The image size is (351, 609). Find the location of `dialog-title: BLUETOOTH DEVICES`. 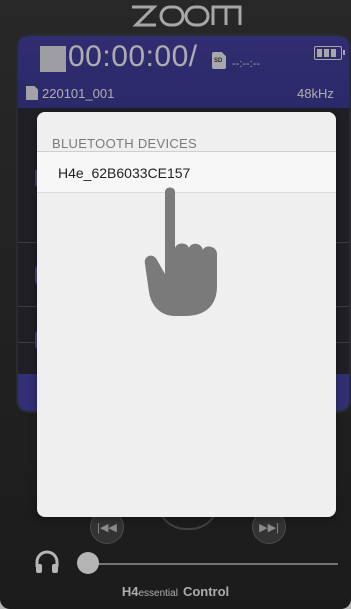

dialog-title: BLUETOOTH DEVICES is located at coordinates (125, 143).